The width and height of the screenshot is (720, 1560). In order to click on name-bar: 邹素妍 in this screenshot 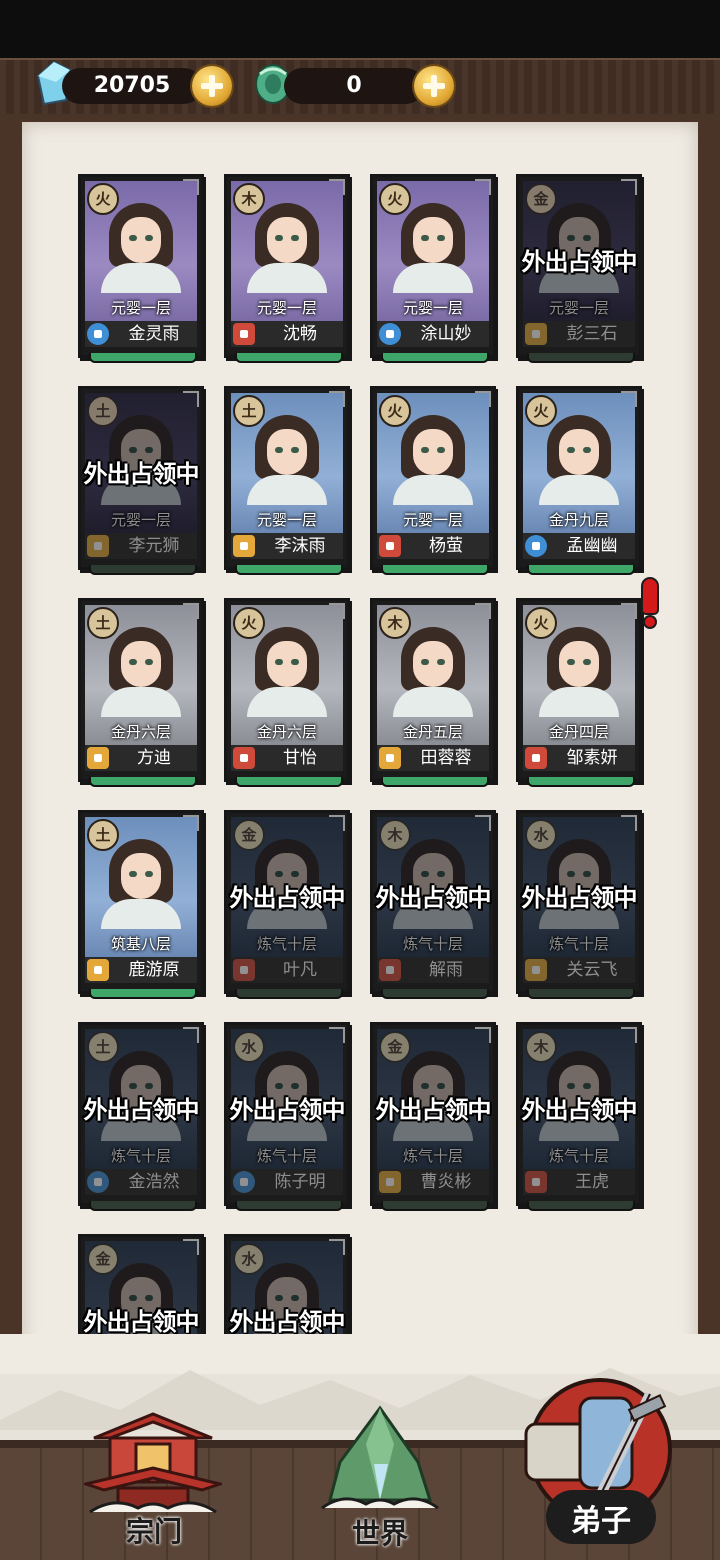, I will do `click(579, 758)`.